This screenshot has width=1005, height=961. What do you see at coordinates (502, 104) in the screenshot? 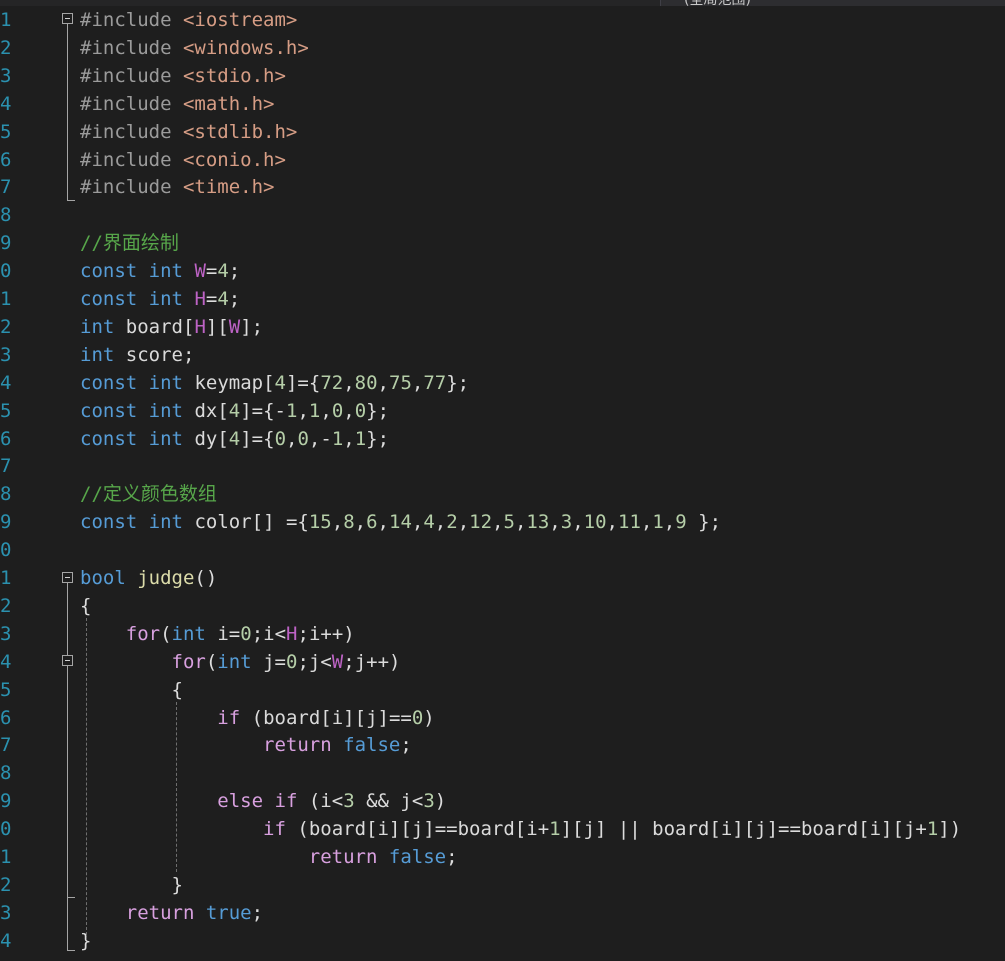
I see `code-line: 4 #include <math.h>` at bounding box center [502, 104].